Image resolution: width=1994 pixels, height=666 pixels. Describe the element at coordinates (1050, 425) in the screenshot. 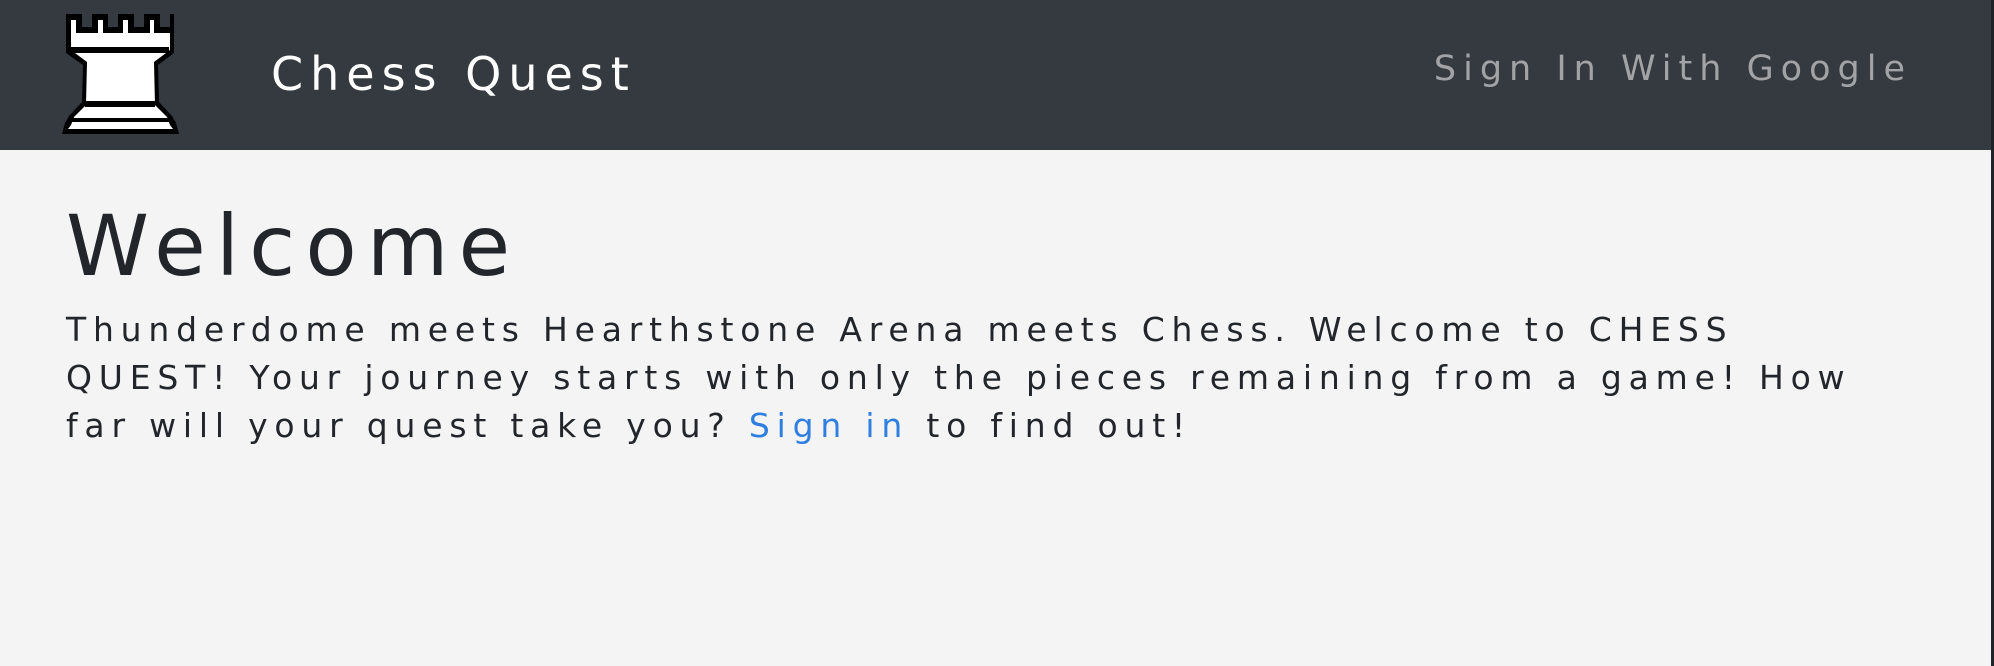

I see `intro-suffix: to find out!` at that location.